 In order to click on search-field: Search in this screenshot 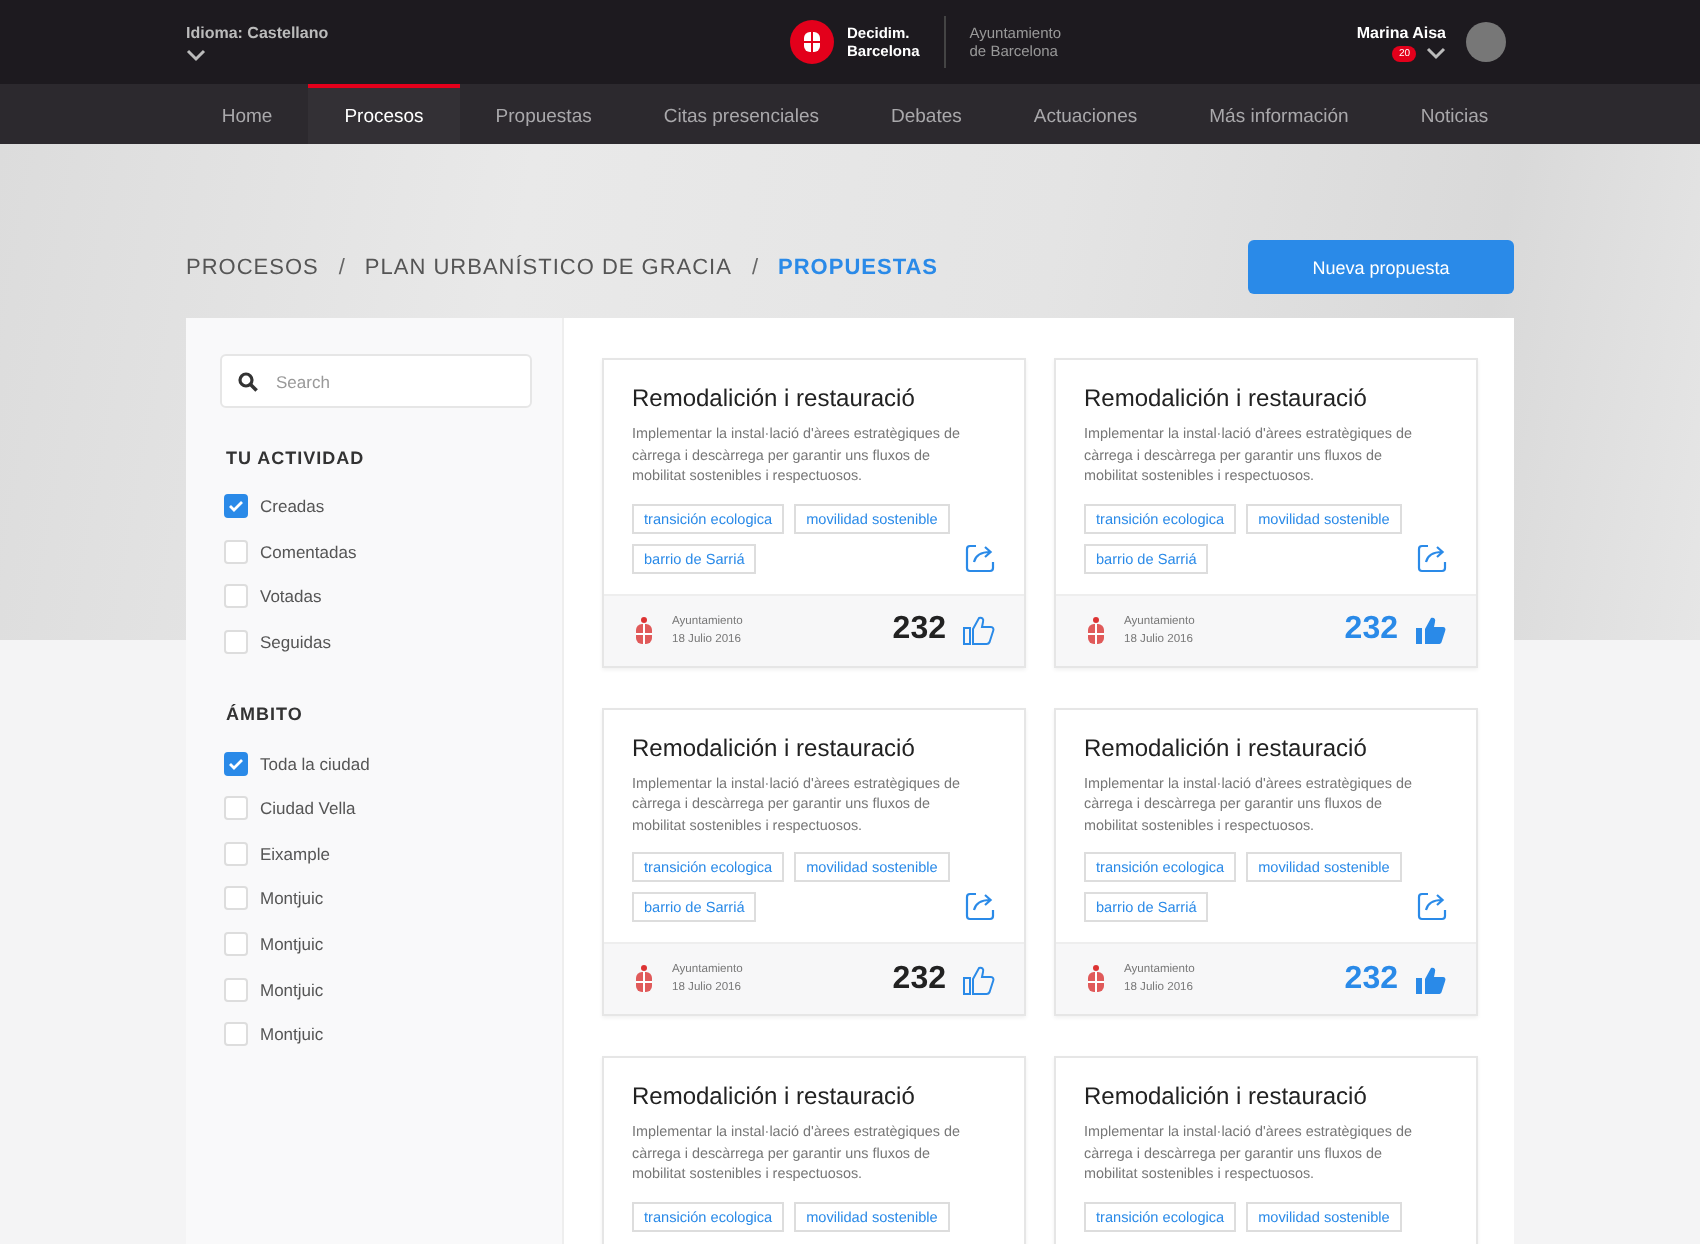, I will do `click(376, 381)`.